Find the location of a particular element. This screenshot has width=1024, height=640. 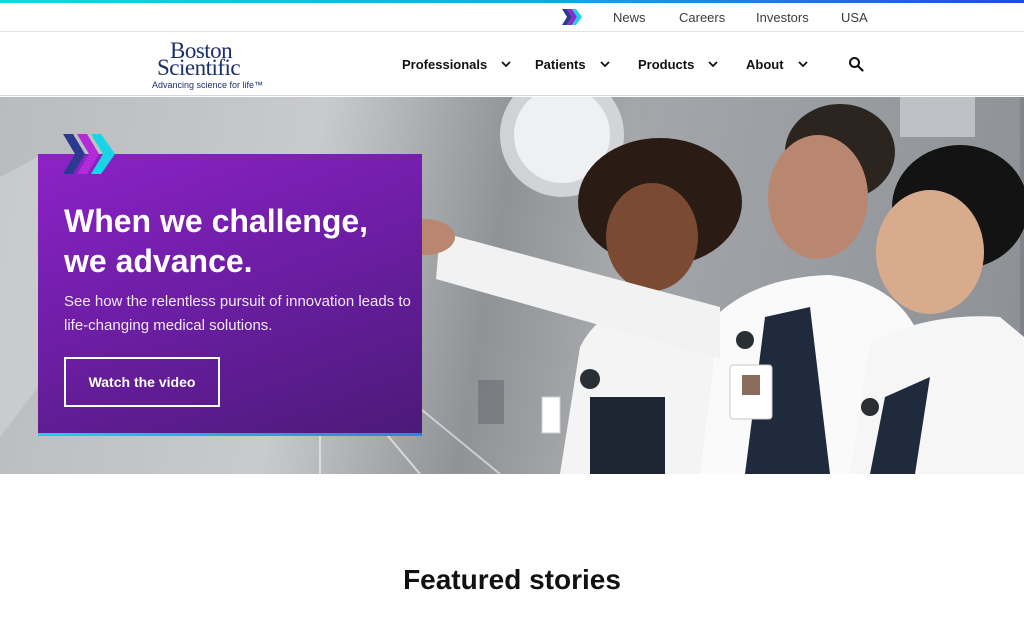

watch-video-button: Watch the video is located at coordinates (142, 382).